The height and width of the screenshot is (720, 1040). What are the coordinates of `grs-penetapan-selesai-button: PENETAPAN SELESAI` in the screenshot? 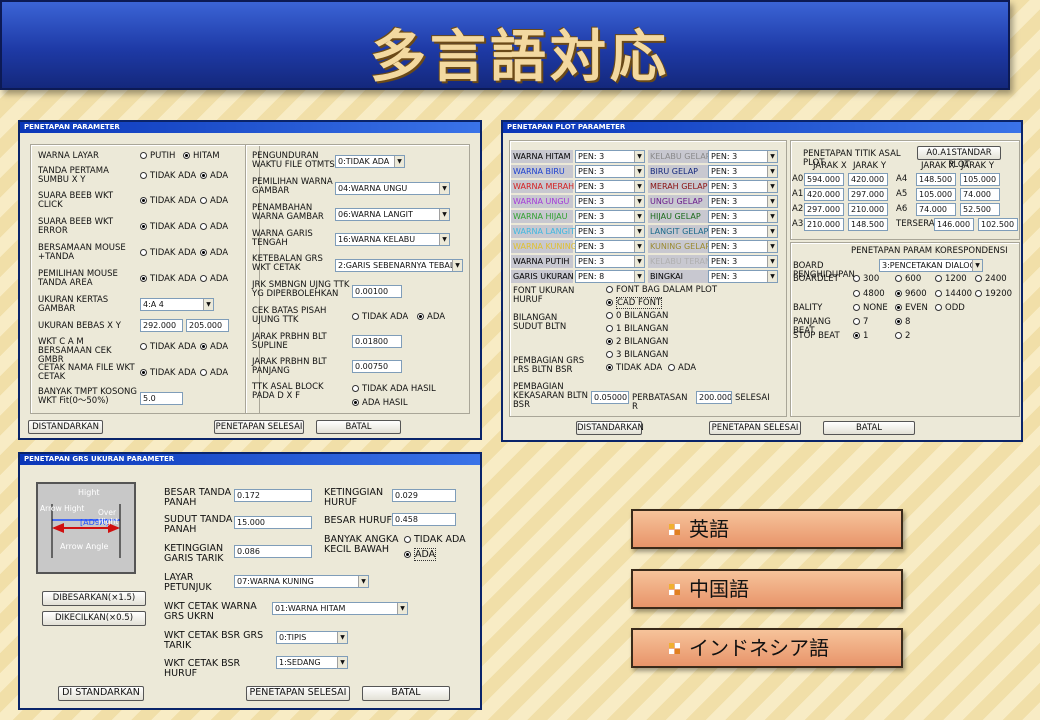 It's located at (298, 693).